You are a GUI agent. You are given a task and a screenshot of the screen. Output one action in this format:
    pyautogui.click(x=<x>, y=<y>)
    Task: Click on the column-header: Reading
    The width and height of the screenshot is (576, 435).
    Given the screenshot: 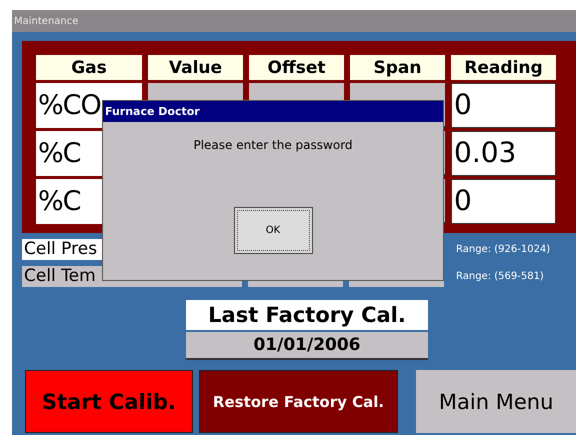 What is the action you would take?
    pyautogui.click(x=503, y=67)
    